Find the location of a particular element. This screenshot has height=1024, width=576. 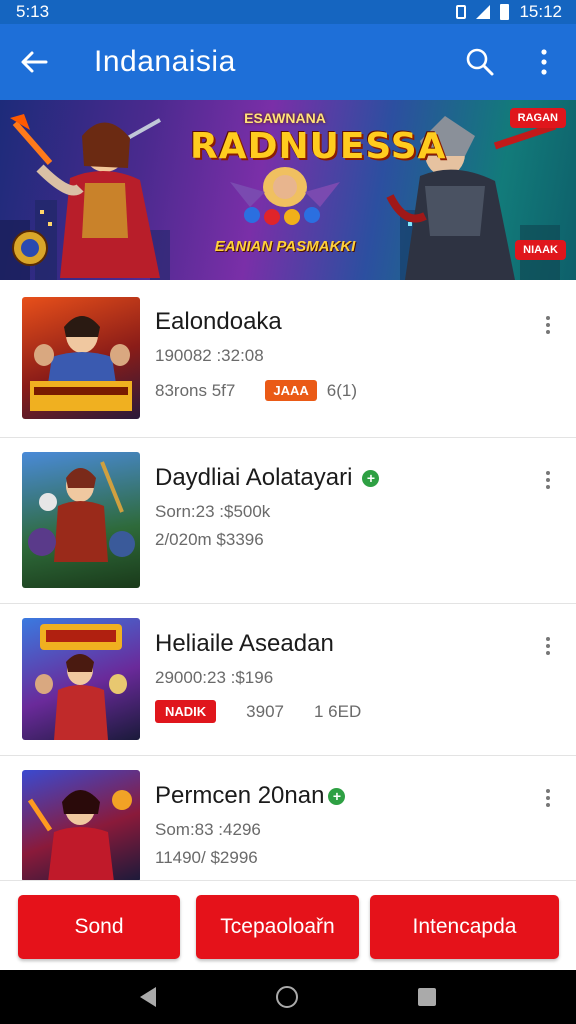

back-button is located at coordinates (34, 62).